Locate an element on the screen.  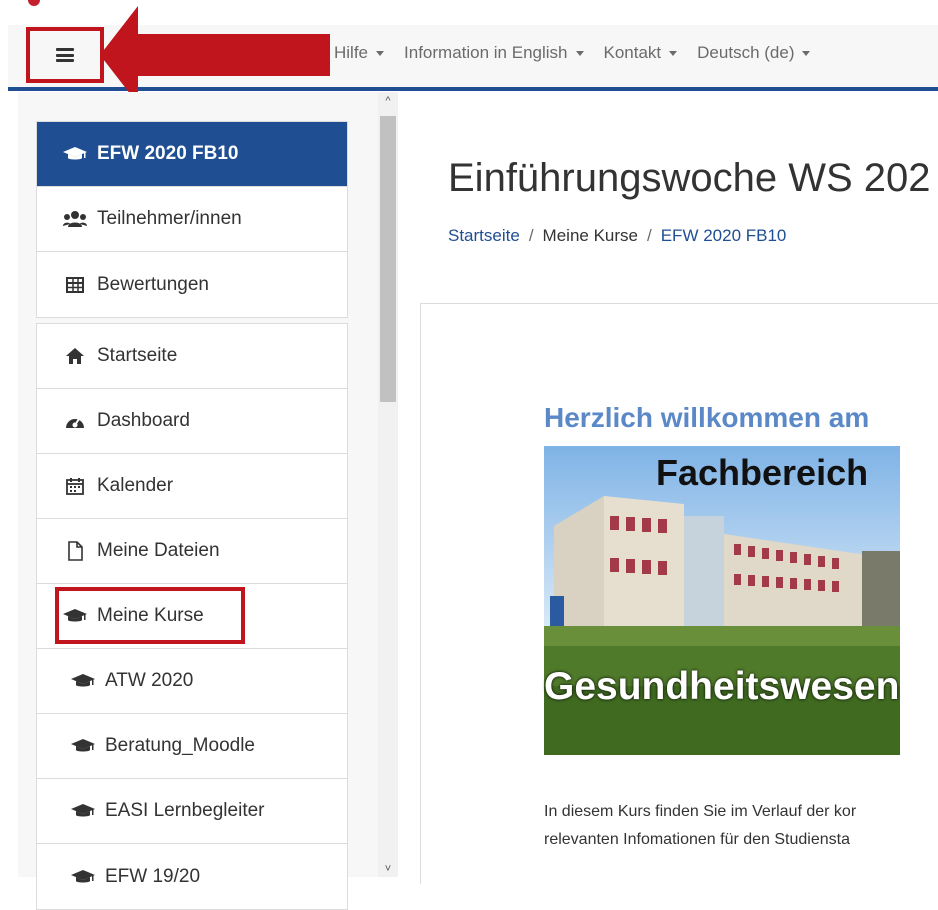
drawer-item-calendar: Kalender is located at coordinates (192, 486).